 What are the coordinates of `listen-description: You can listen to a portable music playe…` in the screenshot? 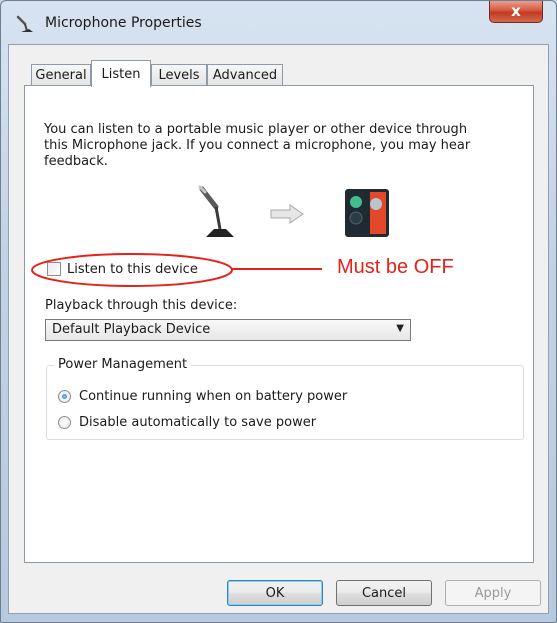 It's located at (257, 145).